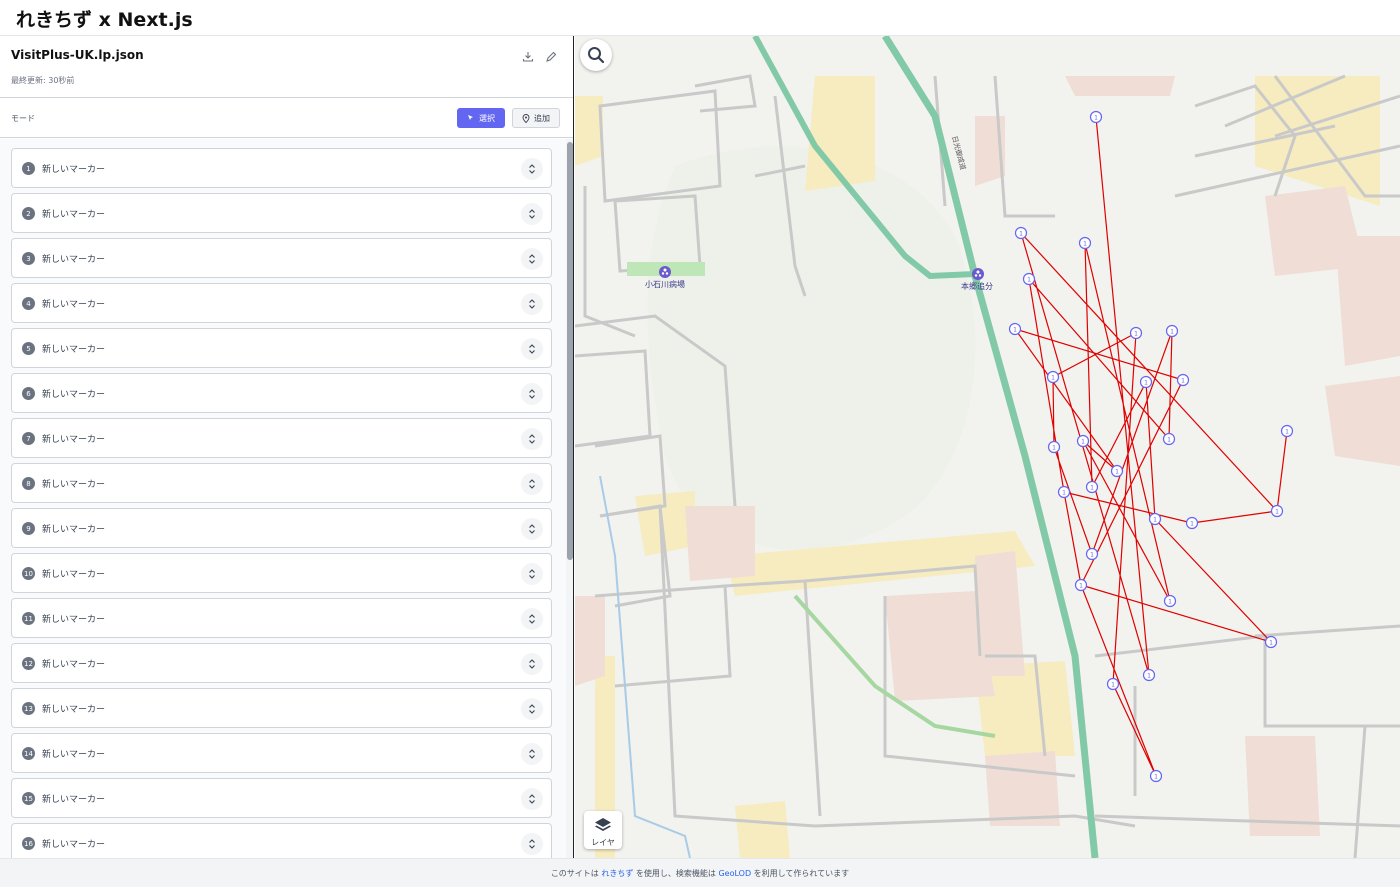  I want to click on download-icon, so click(528, 57).